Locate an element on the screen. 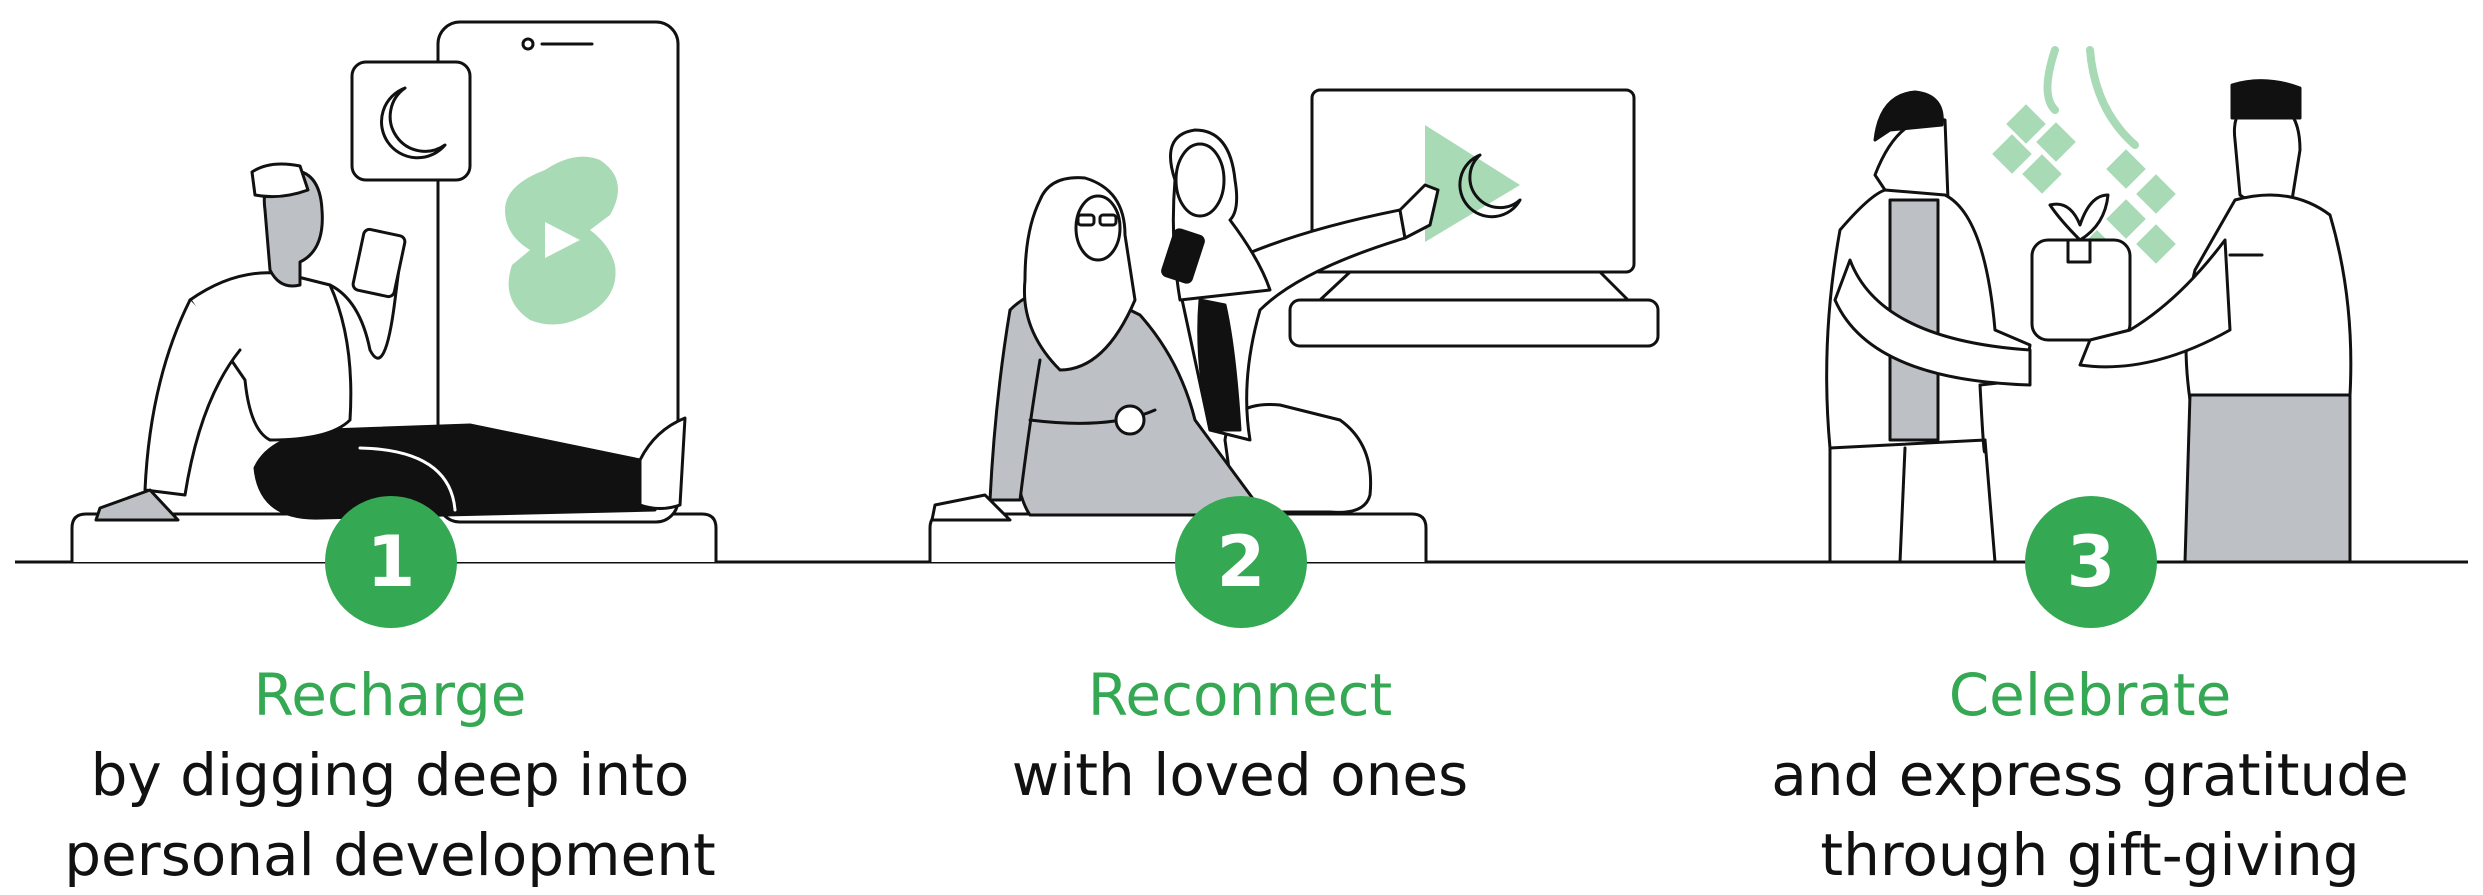 This screenshot has height=895, width=2483. step-number-badge: 3 is located at coordinates (2091, 562).